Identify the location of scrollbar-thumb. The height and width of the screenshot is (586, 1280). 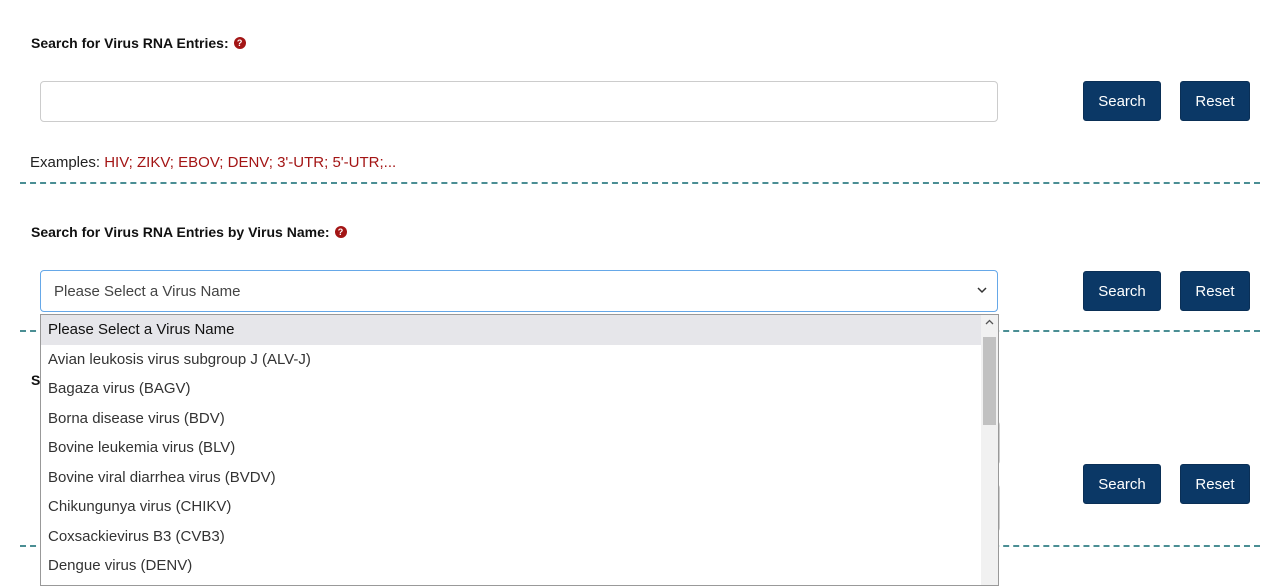
(989, 381).